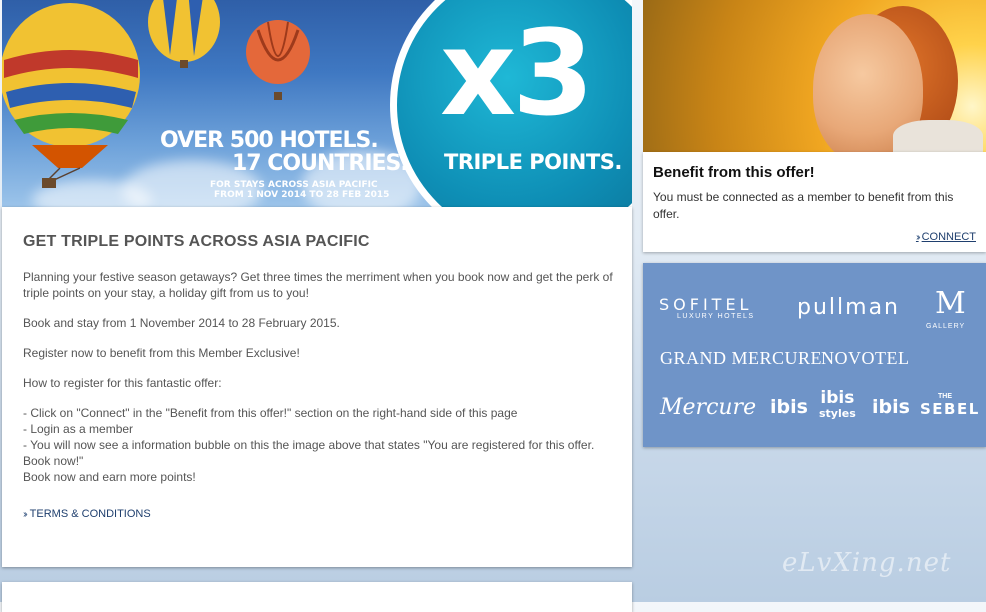  I want to click on hero-triple-points-label: TRIPLE POINTS., so click(533, 162).